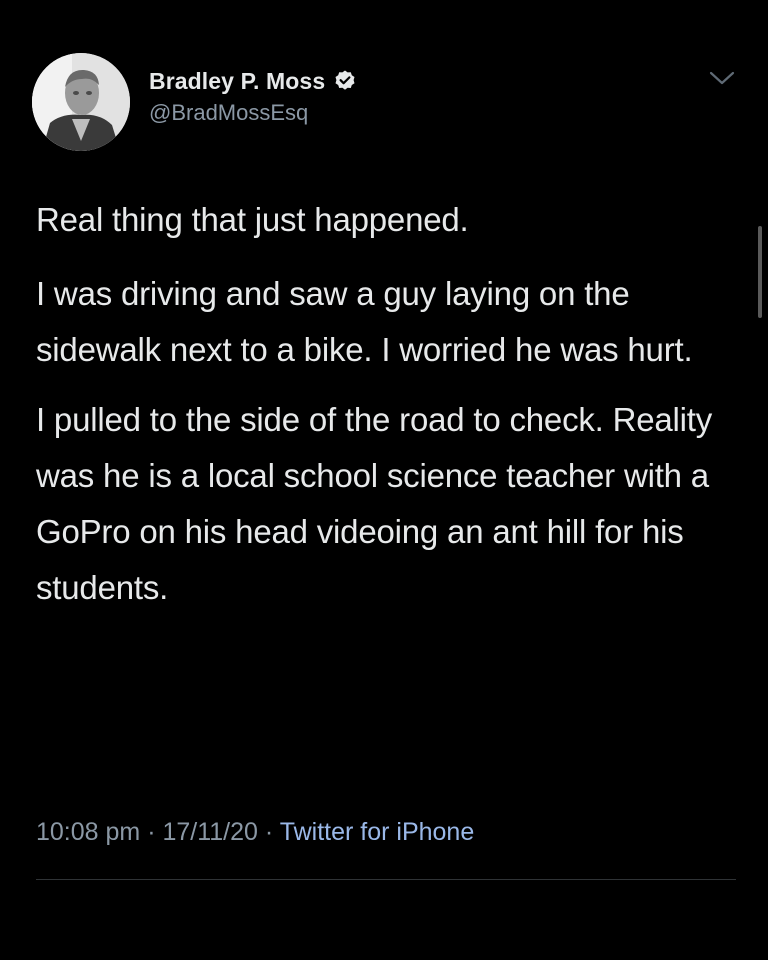 This screenshot has width=768, height=960. What do you see at coordinates (237, 81) in the screenshot?
I see `author-name: Bradley P. Moss` at bounding box center [237, 81].